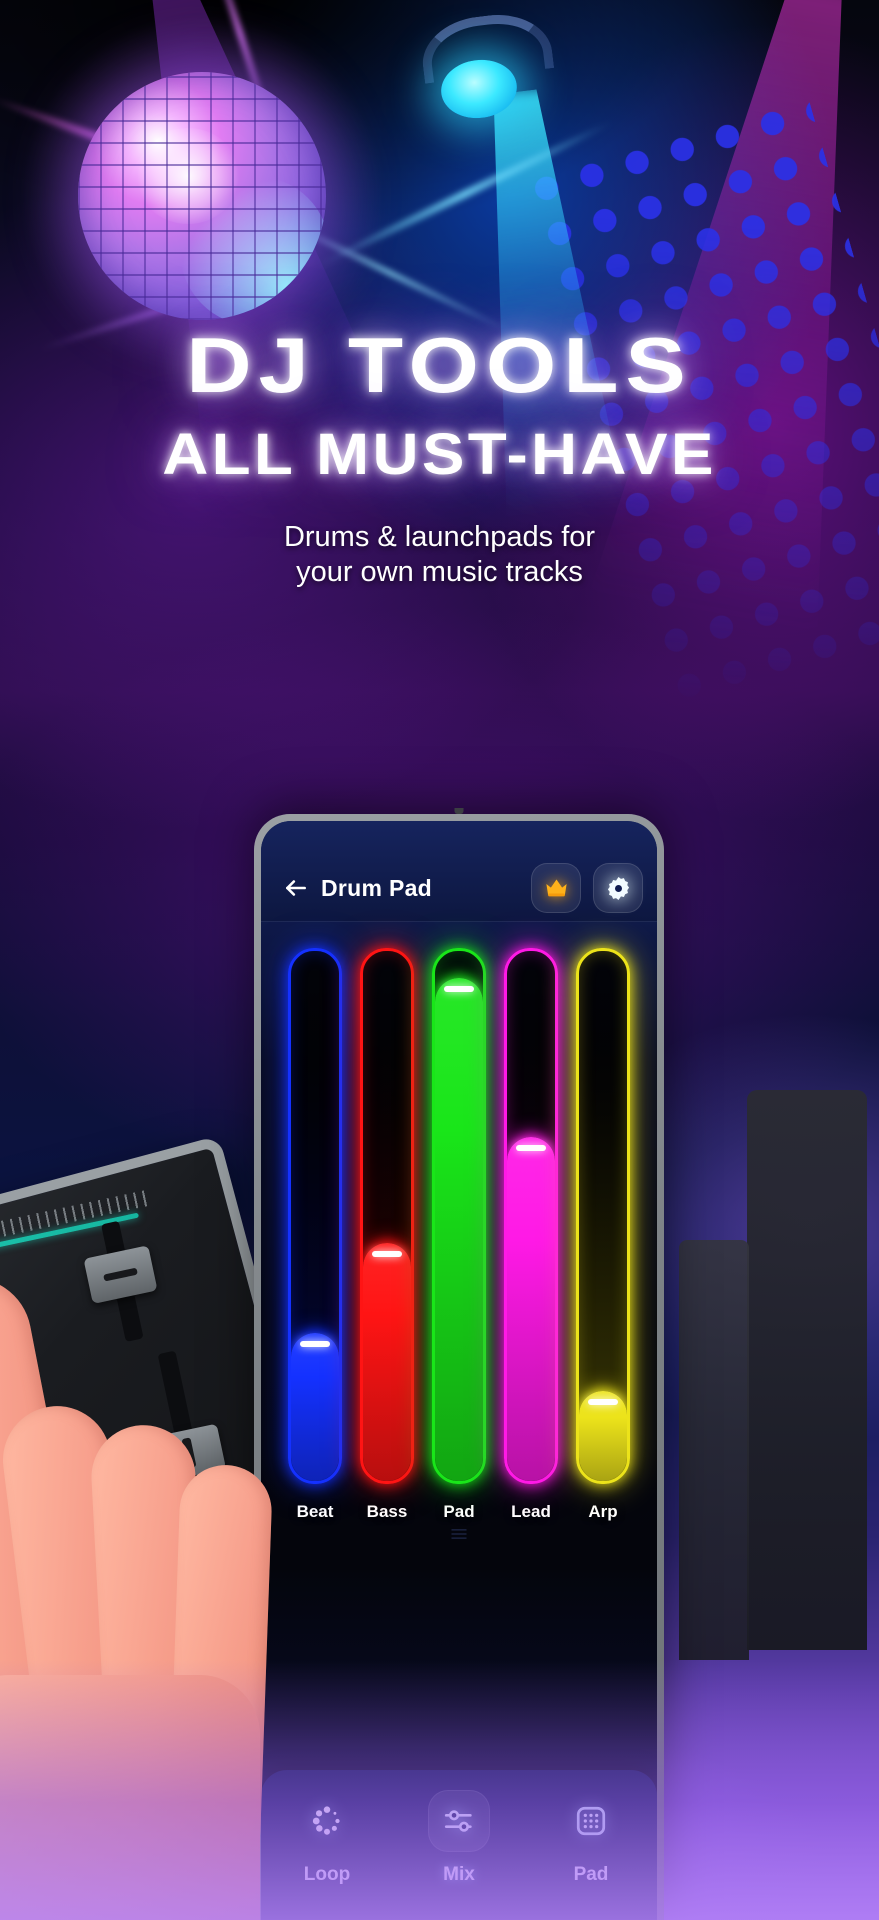 Image resolution: width=879 pixels, height=1920 pixels. Describe the element at coordinates (253, 248) in the screenshot. I see `disco-ball-cyan-highlight` at that location.